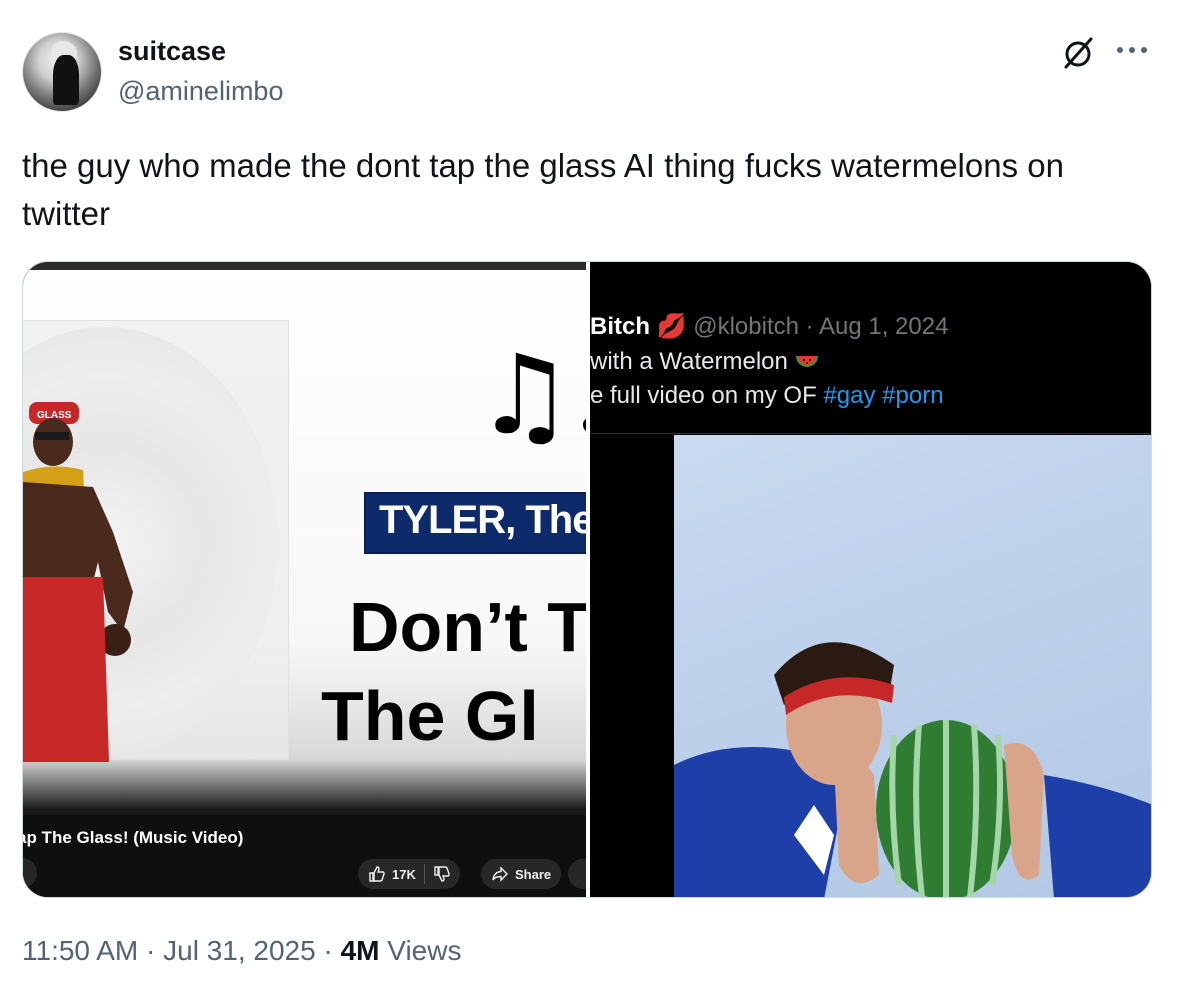 The height and width of the screenshot is (1000, 1178). What do you see at coordinates (172, 51) in the screenshot?
I see `display-name: suitcase` at bounding box center [172, 51].